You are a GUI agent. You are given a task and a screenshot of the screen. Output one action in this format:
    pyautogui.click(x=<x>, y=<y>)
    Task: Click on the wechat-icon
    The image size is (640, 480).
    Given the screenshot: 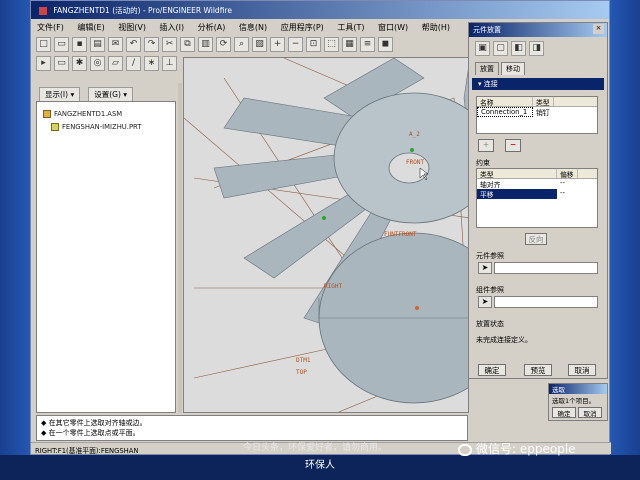 What is the action you would take?
    pyautogui.click(x=465, y=449)
    